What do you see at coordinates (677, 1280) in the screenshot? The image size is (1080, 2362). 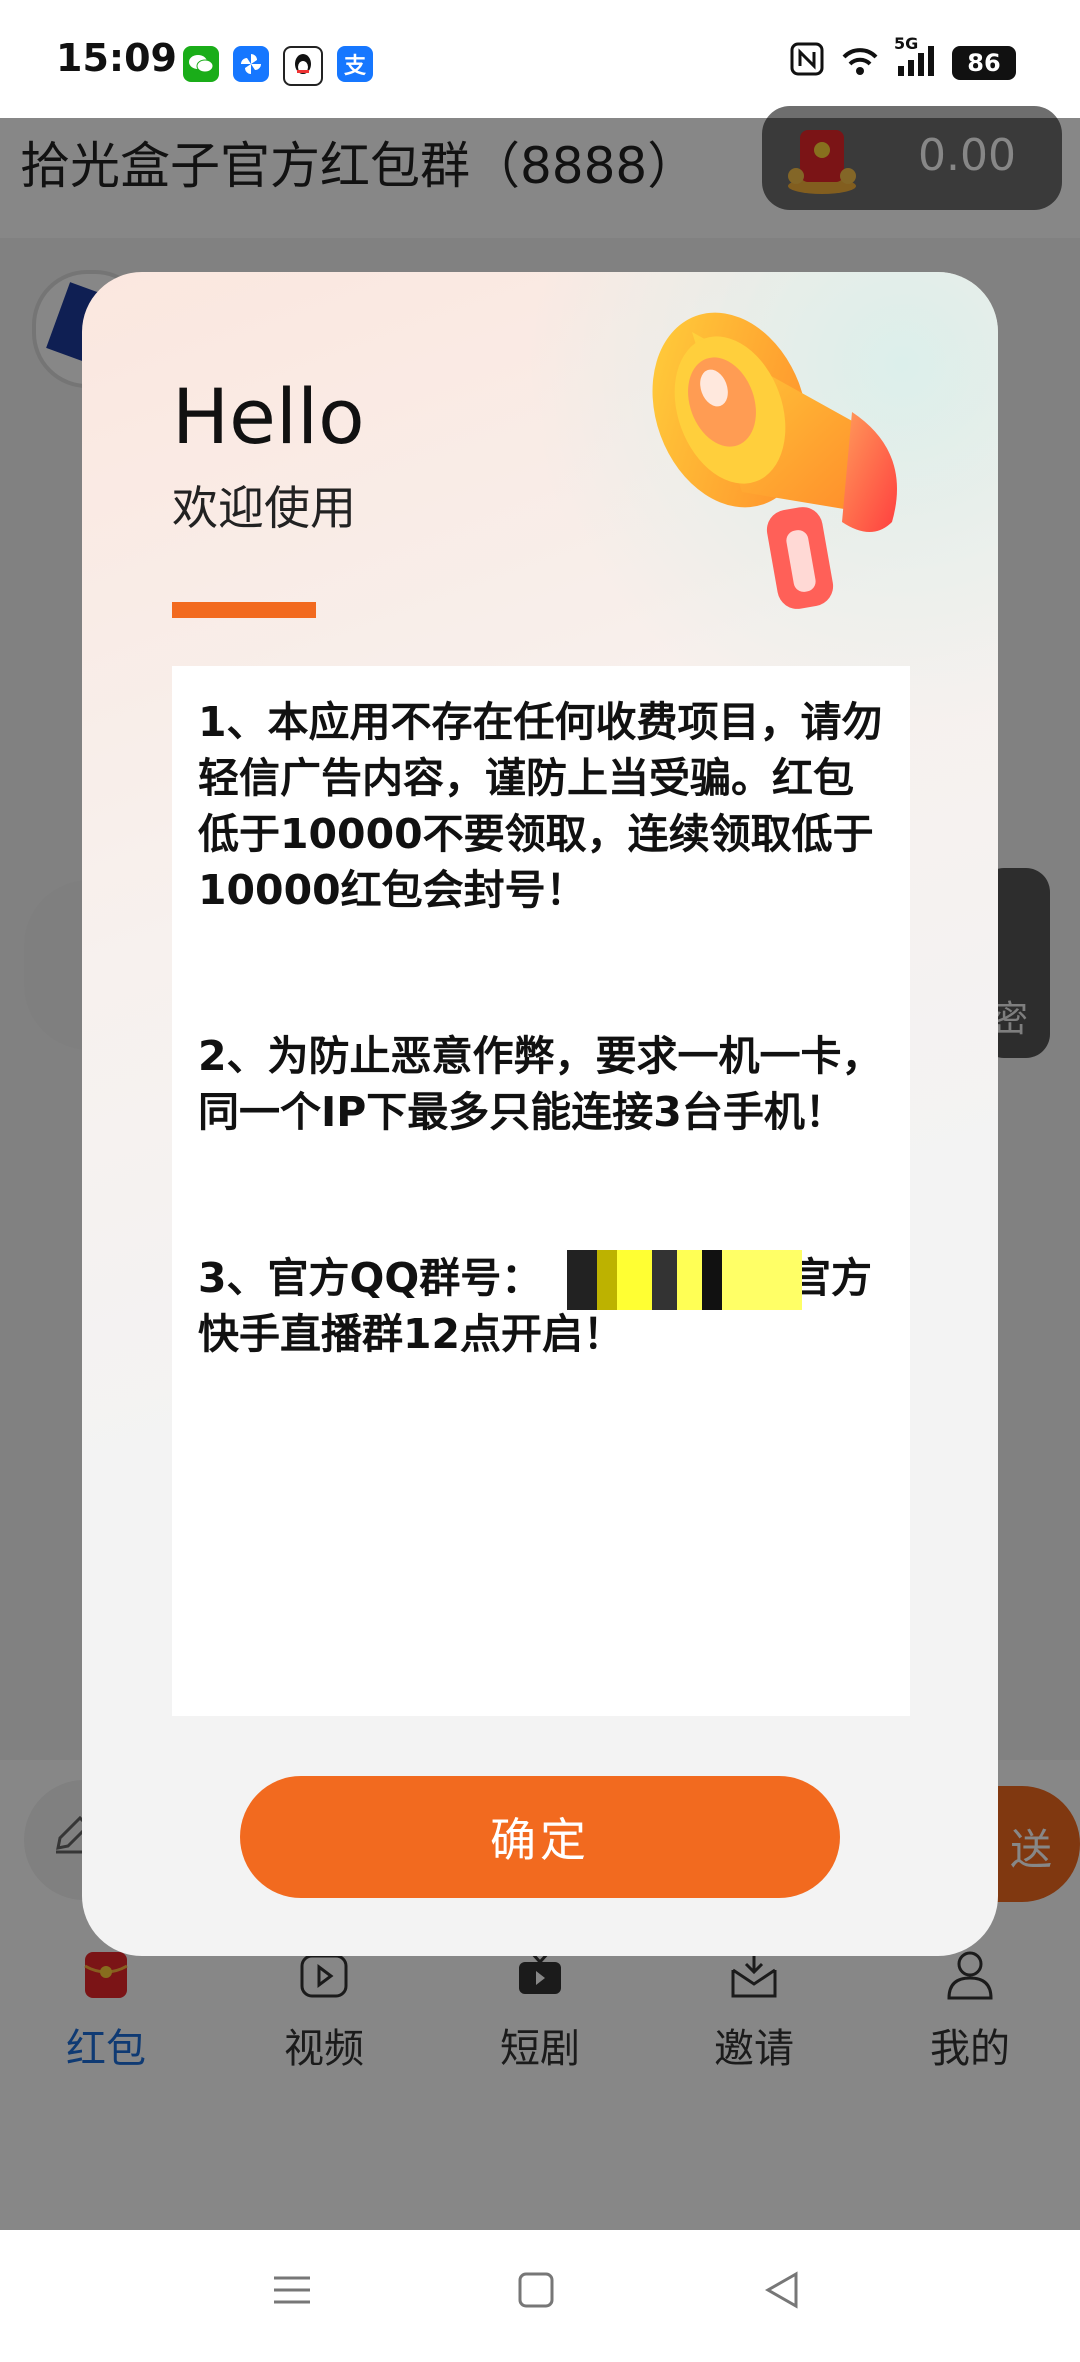 I see `redaction-mosaic` at bounding box center [677, 1280].